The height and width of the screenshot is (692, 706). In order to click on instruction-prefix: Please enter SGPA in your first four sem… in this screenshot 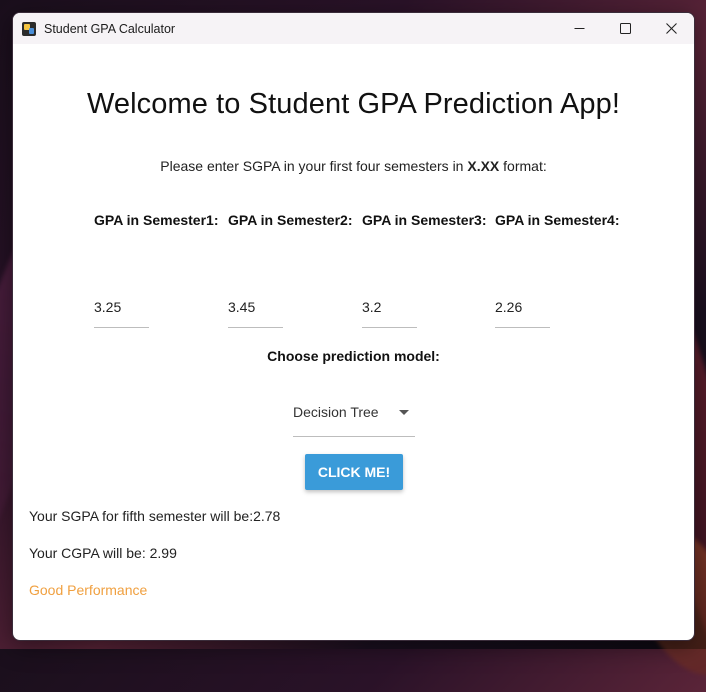, I will do `click(314, 166)`.